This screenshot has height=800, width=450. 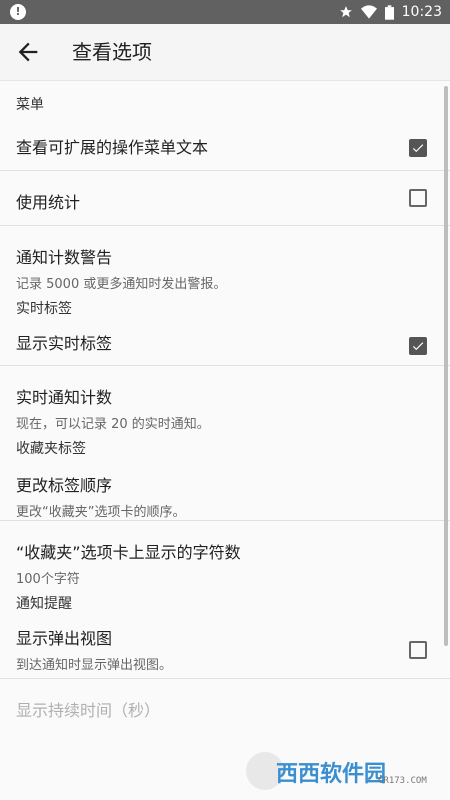 I want to click on checkbox-expandable-menu-text, so click(x=418, y=148).